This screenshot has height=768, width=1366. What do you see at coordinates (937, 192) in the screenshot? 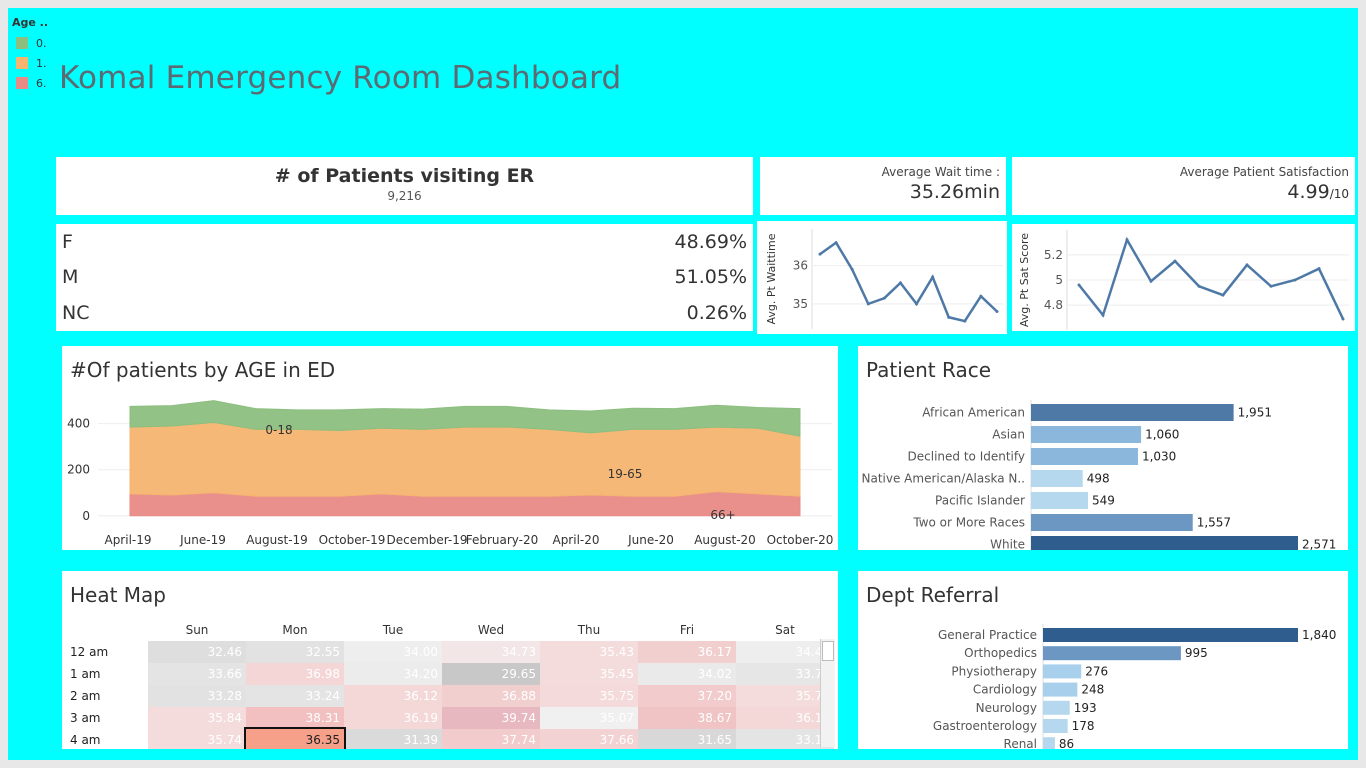
I see `wait-time-number: 35.26` at bounding box center [937, 192].